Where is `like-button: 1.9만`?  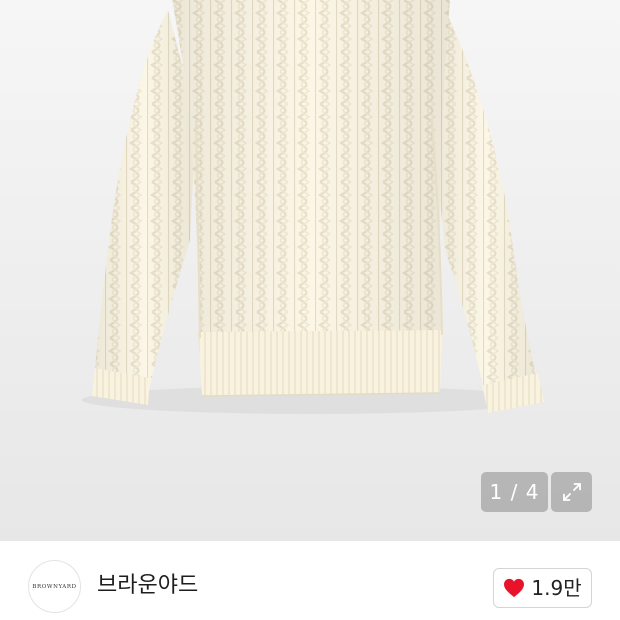 like-button: 1.9만 is located at coordinates (542, 588).